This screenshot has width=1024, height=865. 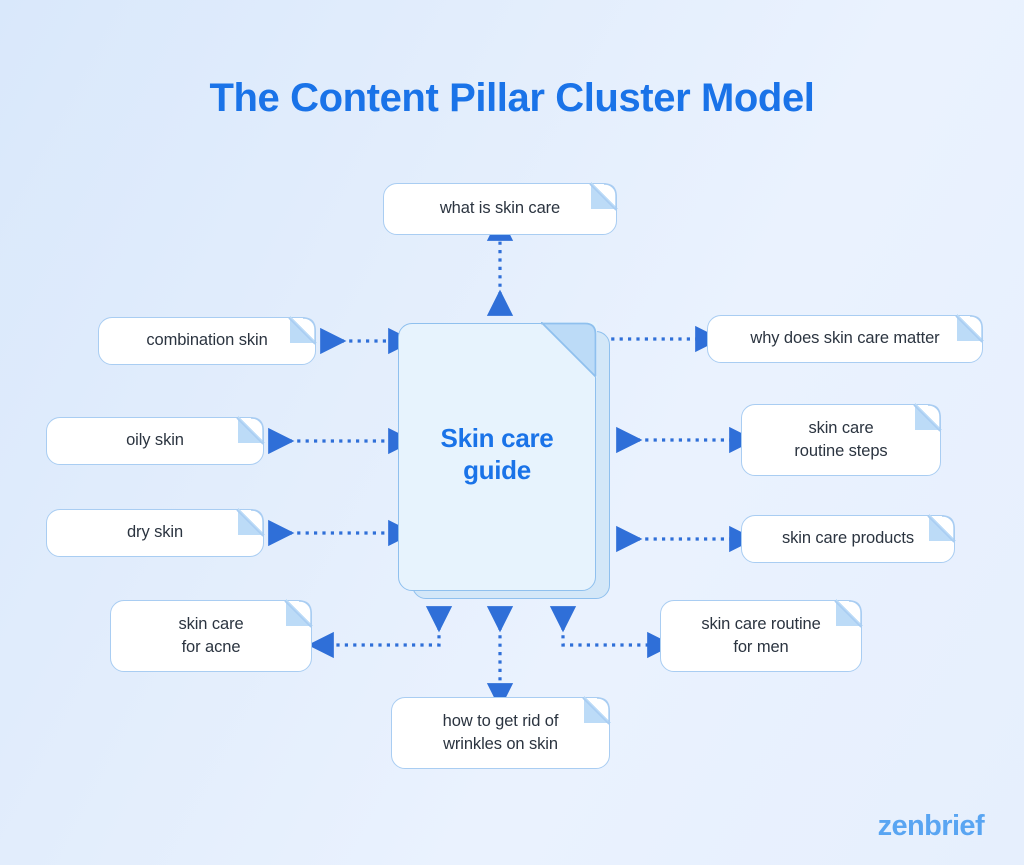 I want to click on cluster-node-why-does-skin-care-matter: why does skin care matter, so click(x=845, y=338).